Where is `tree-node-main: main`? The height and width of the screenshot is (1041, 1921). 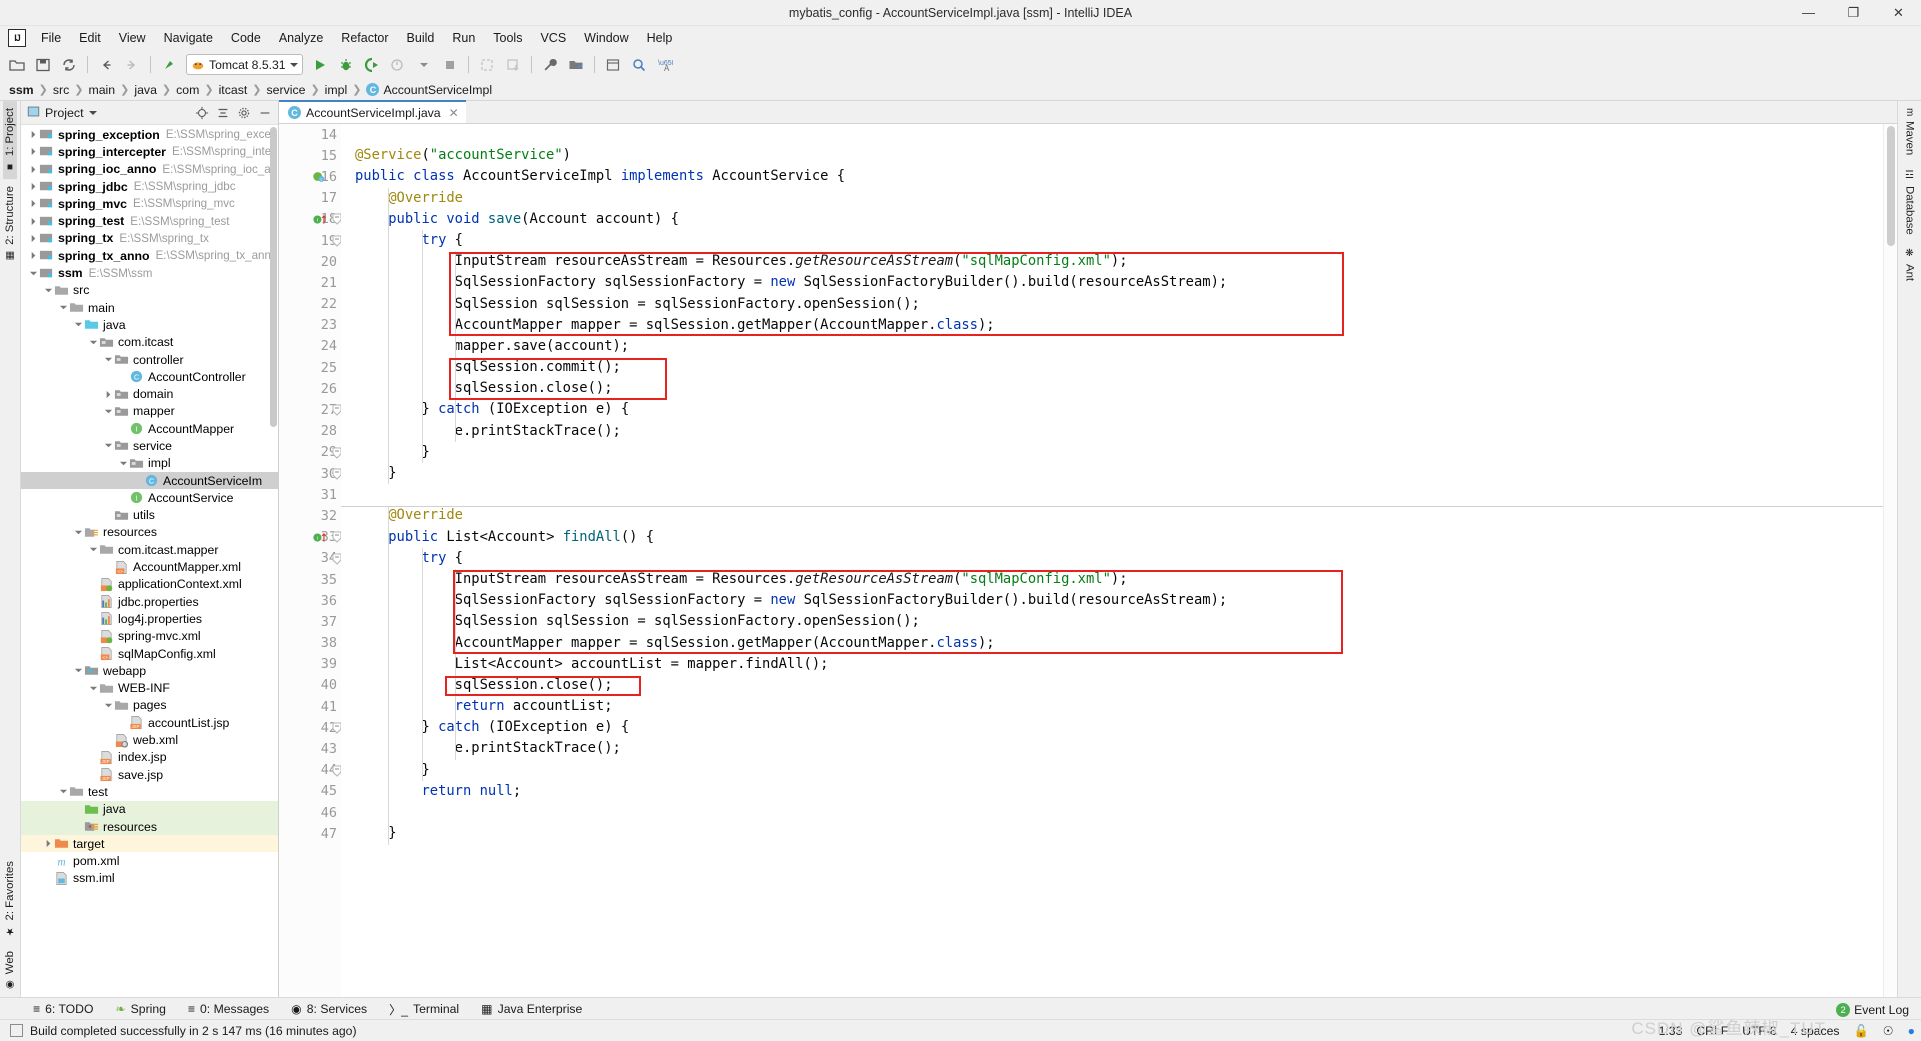 tree-node-main: main is located at coordinates (149, 307).